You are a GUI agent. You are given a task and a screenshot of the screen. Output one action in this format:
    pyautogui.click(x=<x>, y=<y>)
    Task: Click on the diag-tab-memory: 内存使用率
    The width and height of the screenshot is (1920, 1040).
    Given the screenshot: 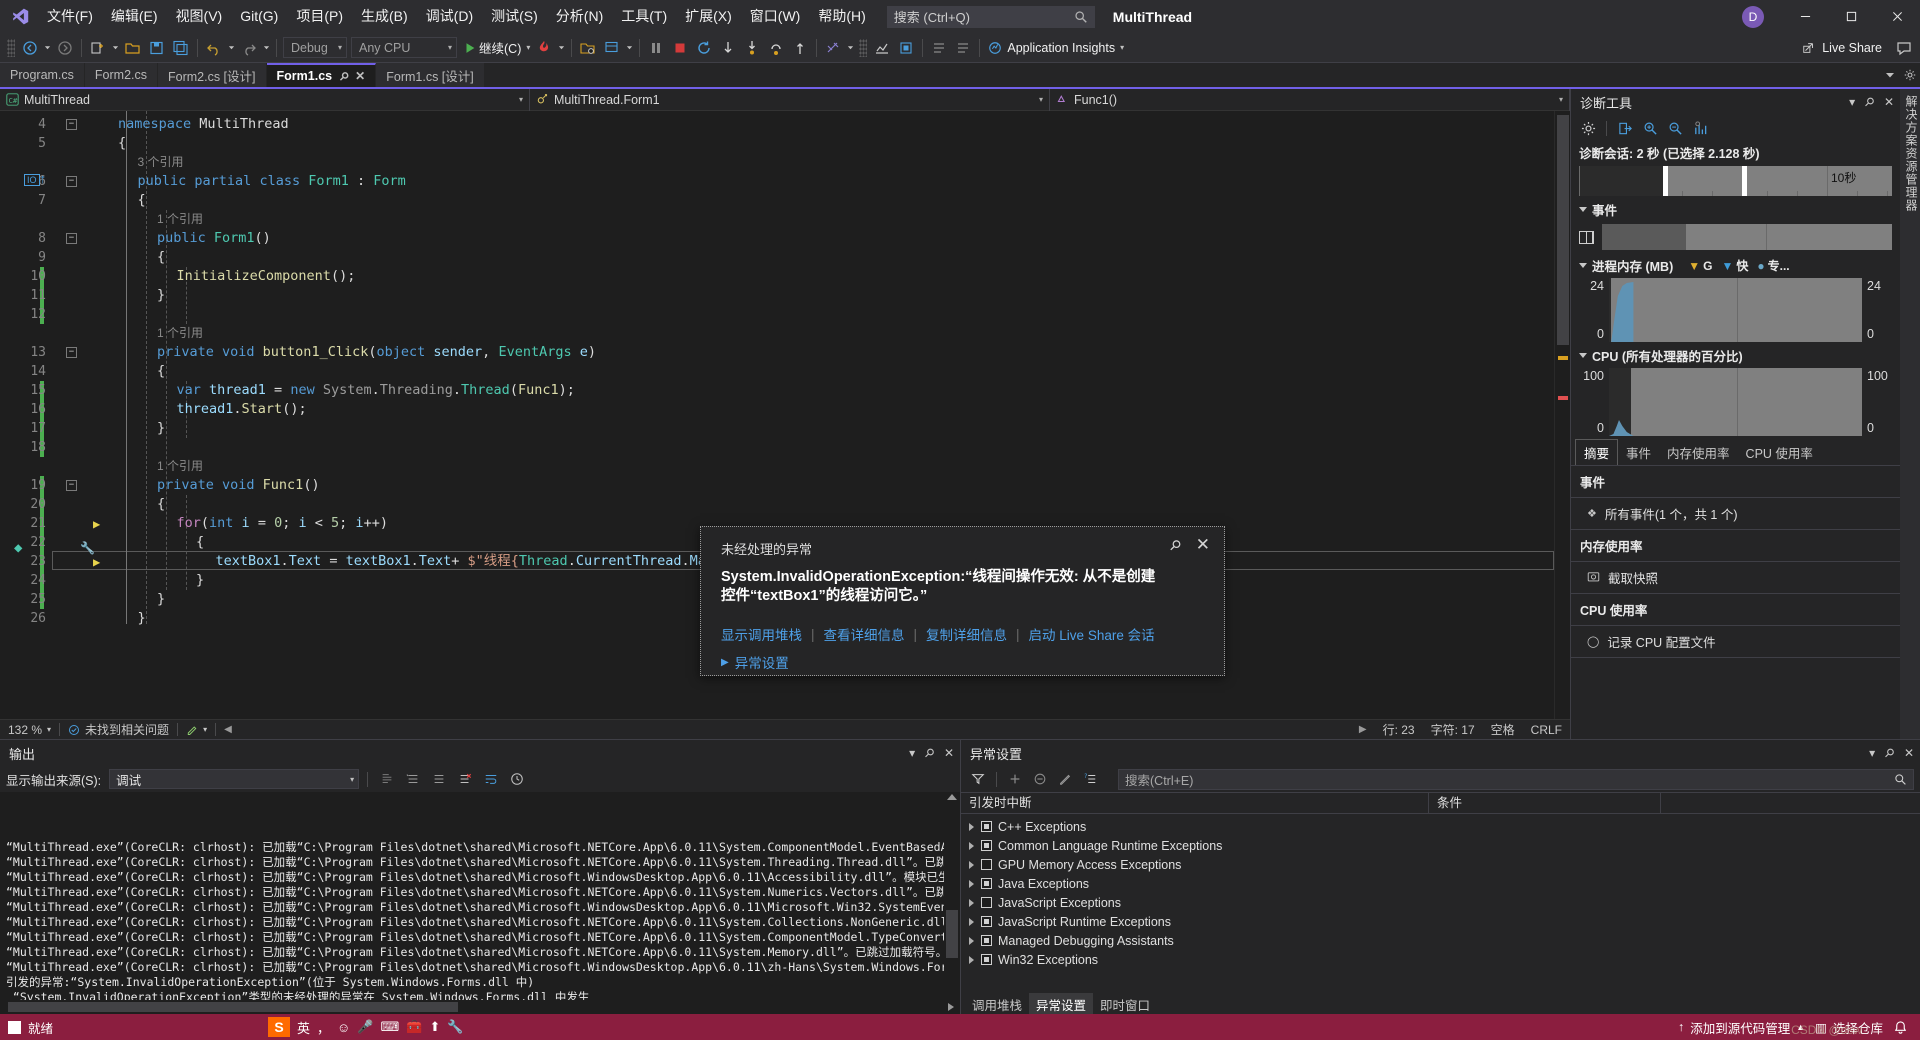 What is the action you would take?
    pyautogui.click(x=1698, y=452)
    